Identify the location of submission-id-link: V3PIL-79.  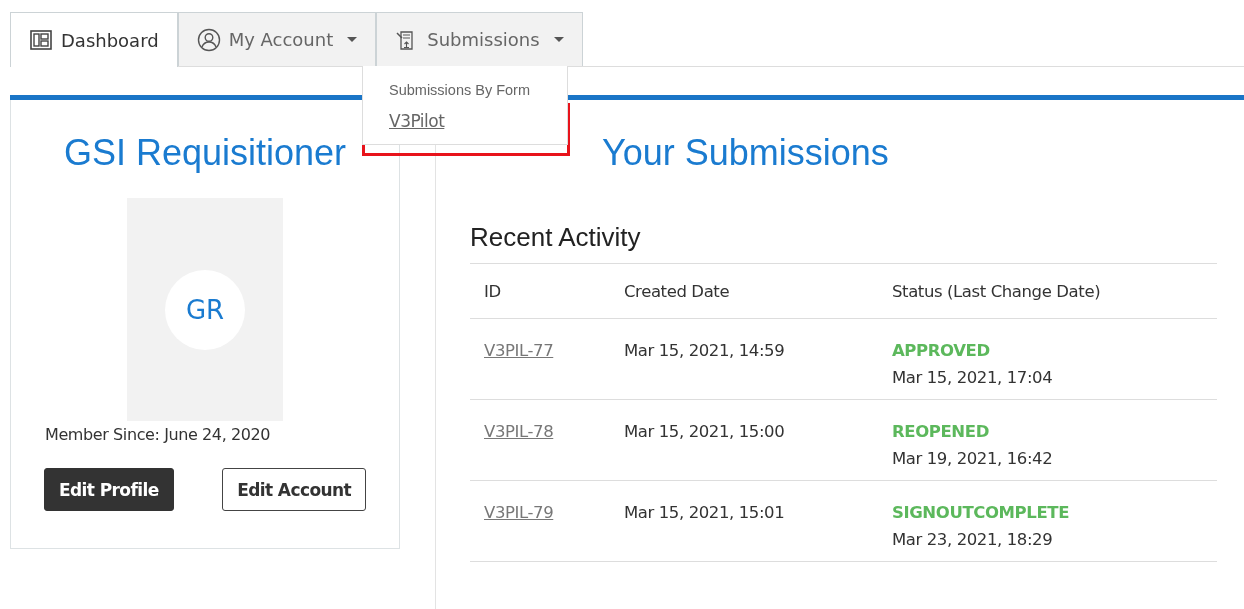
(519, 512).